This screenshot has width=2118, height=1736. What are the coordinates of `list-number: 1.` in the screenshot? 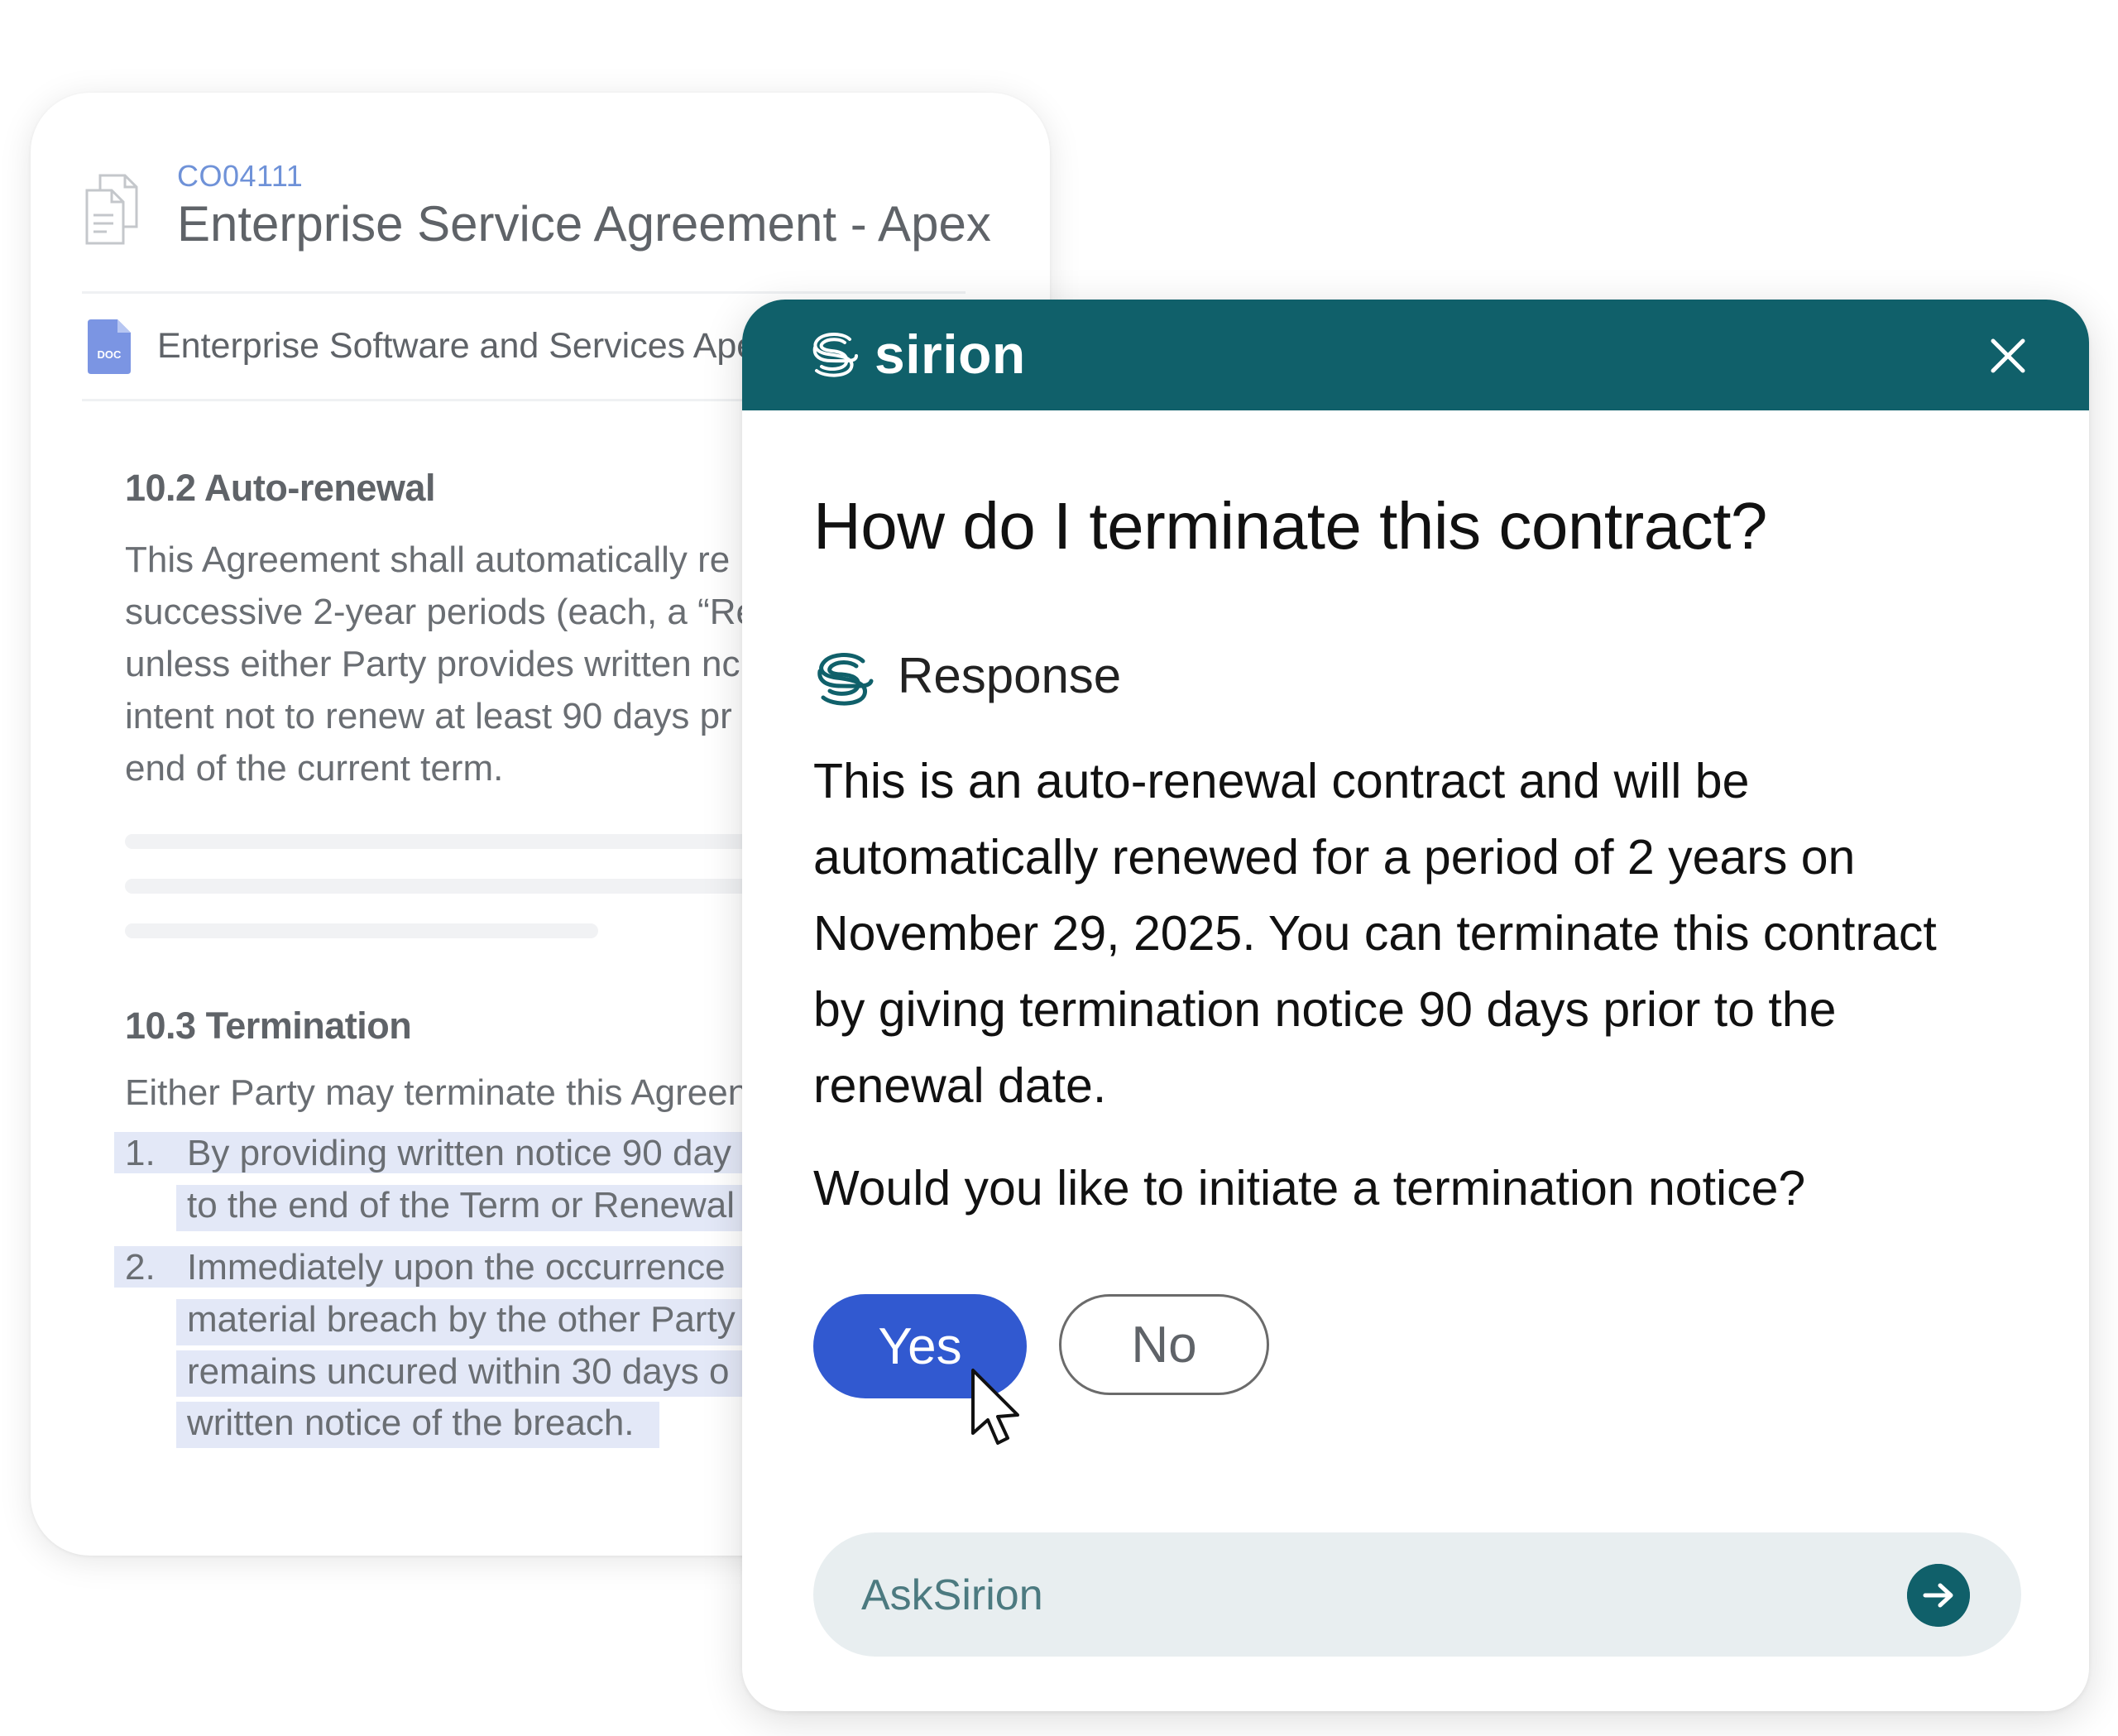 It's located at (140, 1153).